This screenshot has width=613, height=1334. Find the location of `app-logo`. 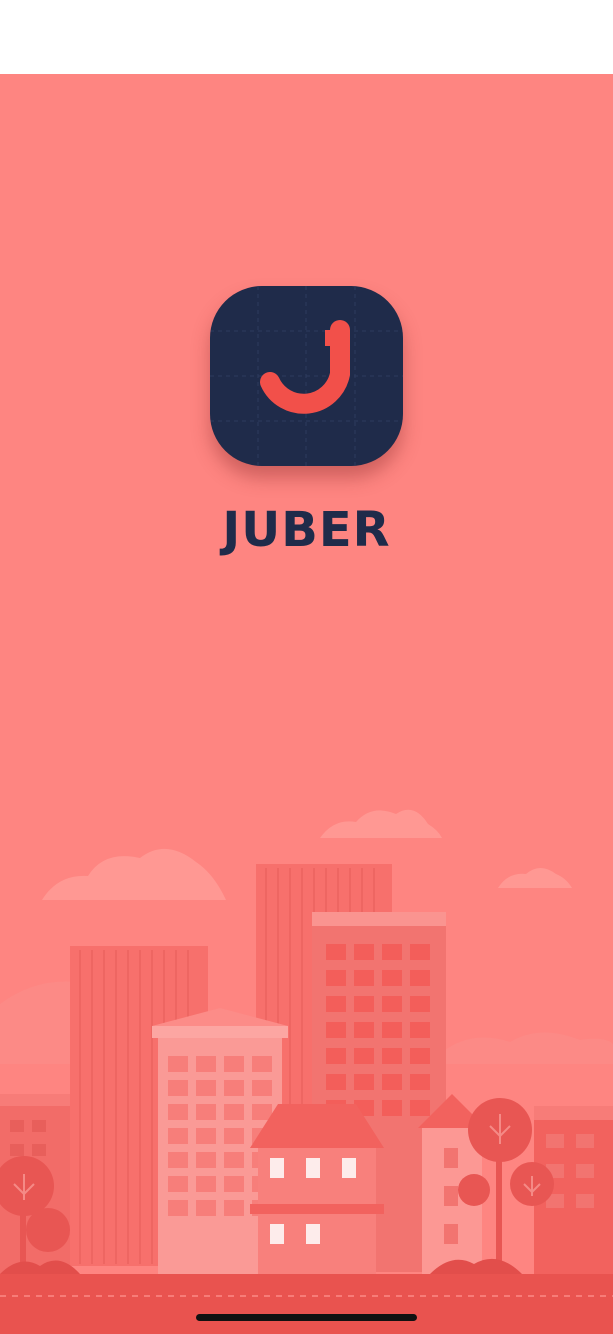

app-logo is located at coordinates (306, 376).